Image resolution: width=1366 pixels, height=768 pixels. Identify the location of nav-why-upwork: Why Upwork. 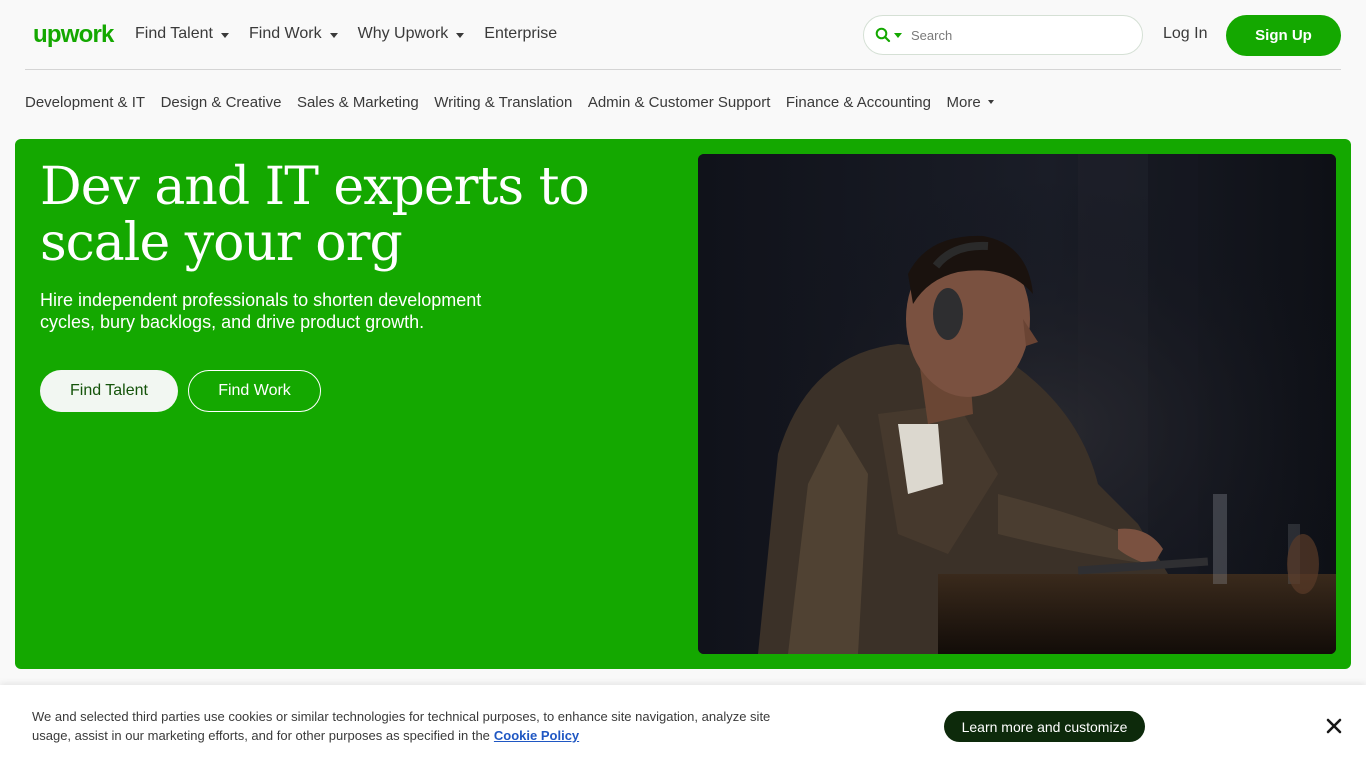
(411, 34).